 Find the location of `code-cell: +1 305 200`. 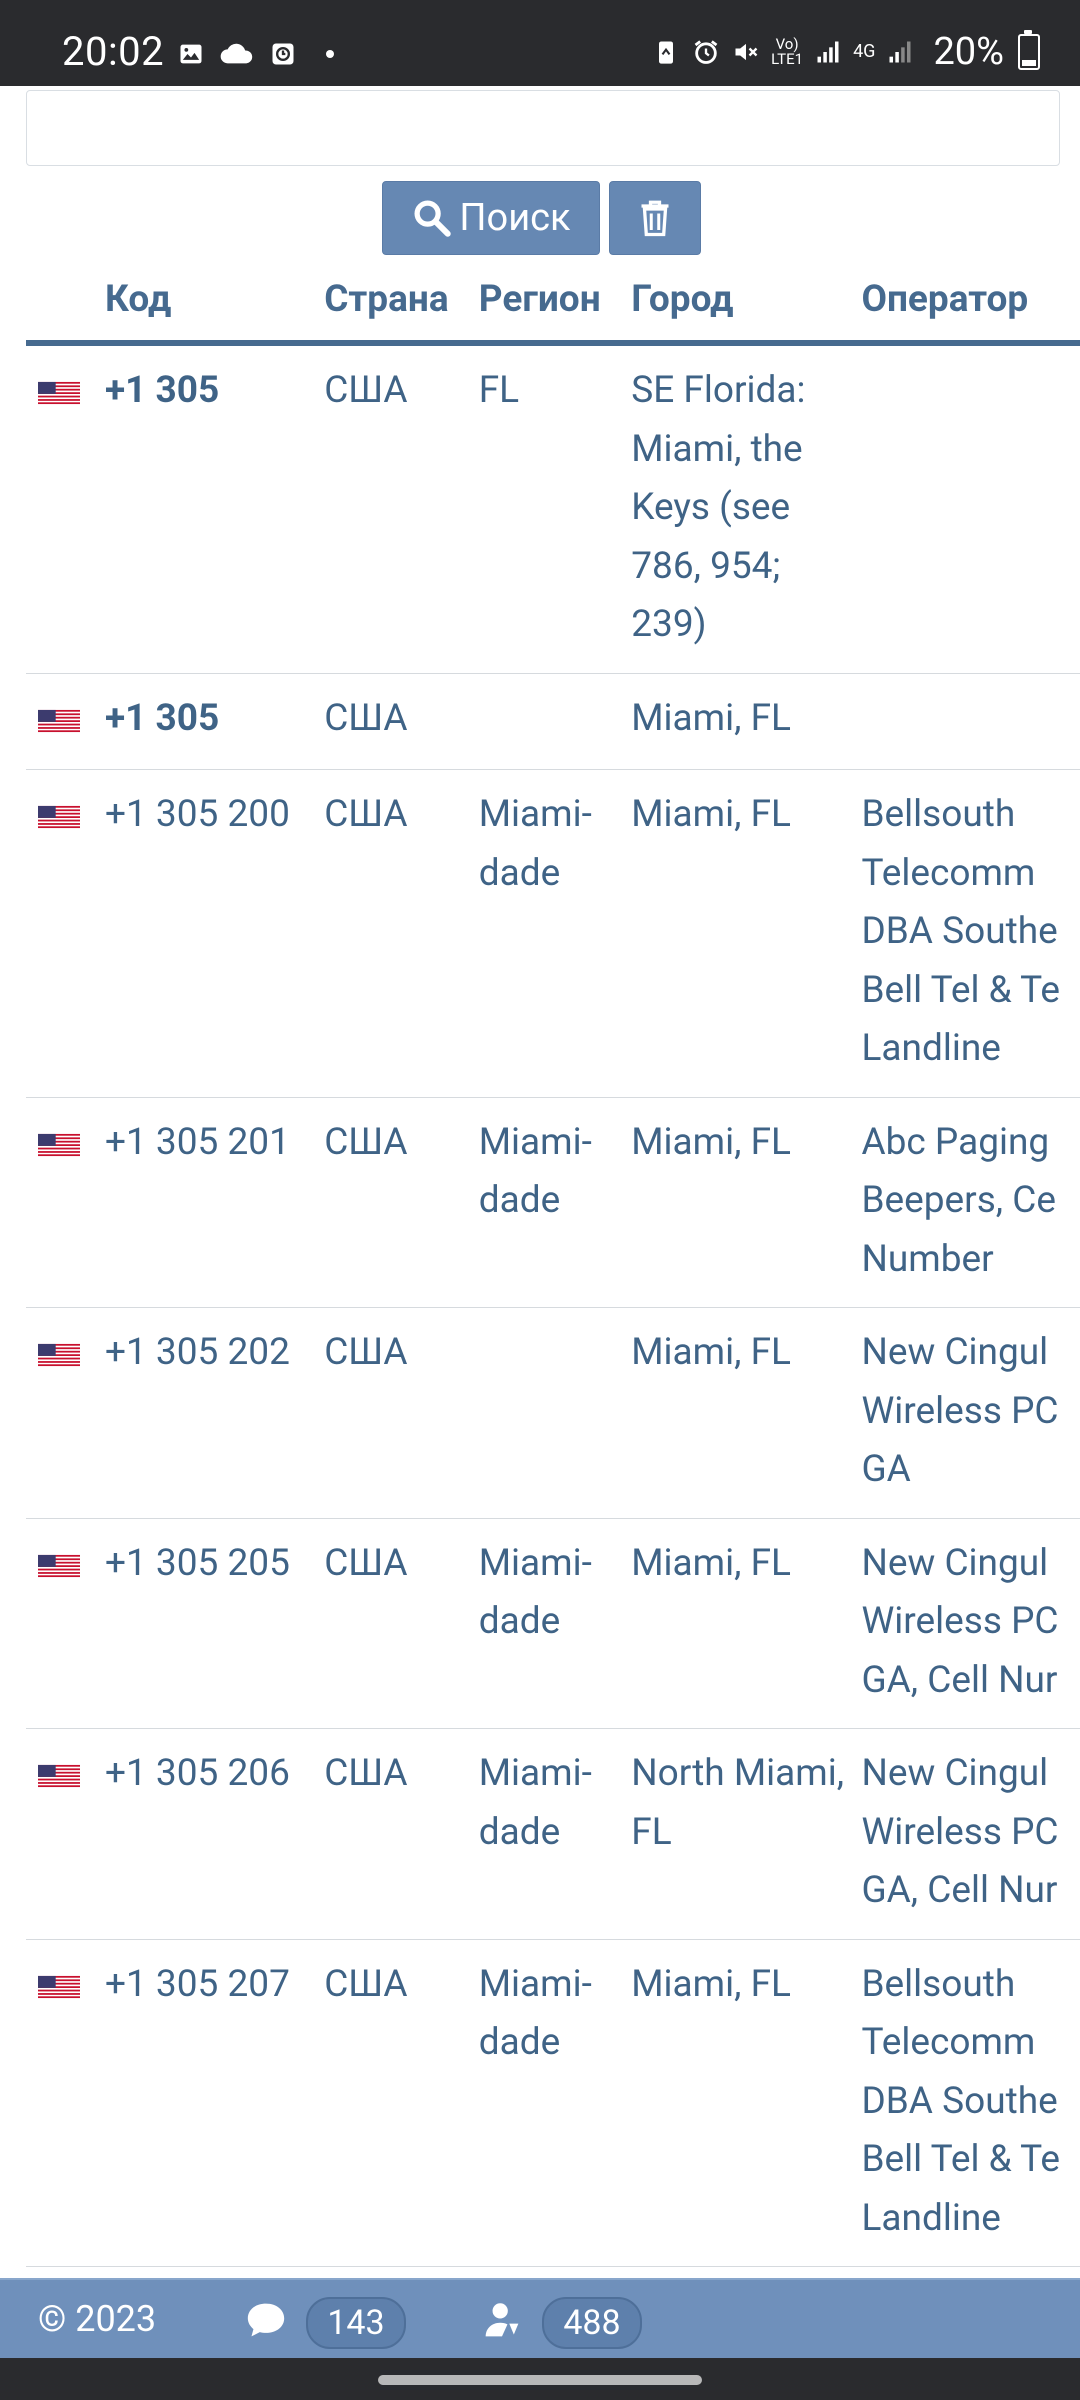

code-cell: +1 305 200 is located at coordinates (214, 933).